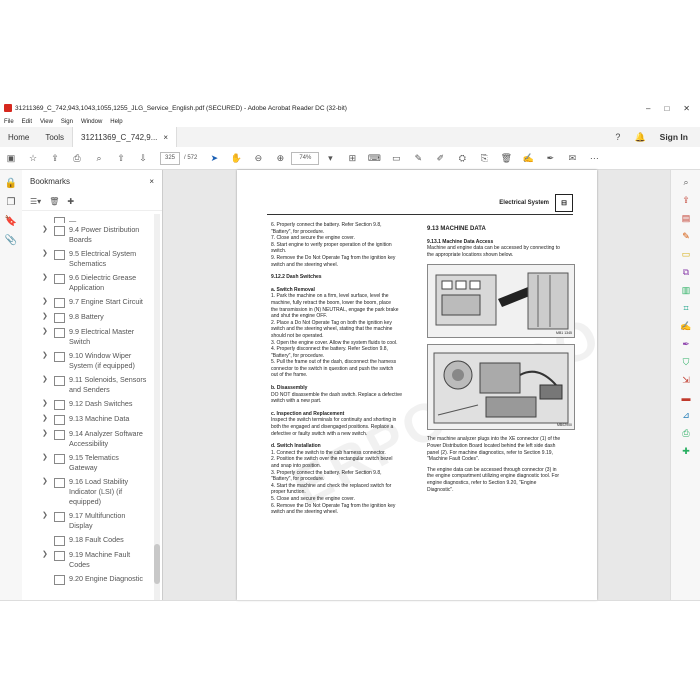 The height and width of the screenshot is (700, 700). What do you see at coordinates (157, 564) in the screenshot?
I see `bookmarks-scrollbar-thumb` at bounding box center [157, 564].